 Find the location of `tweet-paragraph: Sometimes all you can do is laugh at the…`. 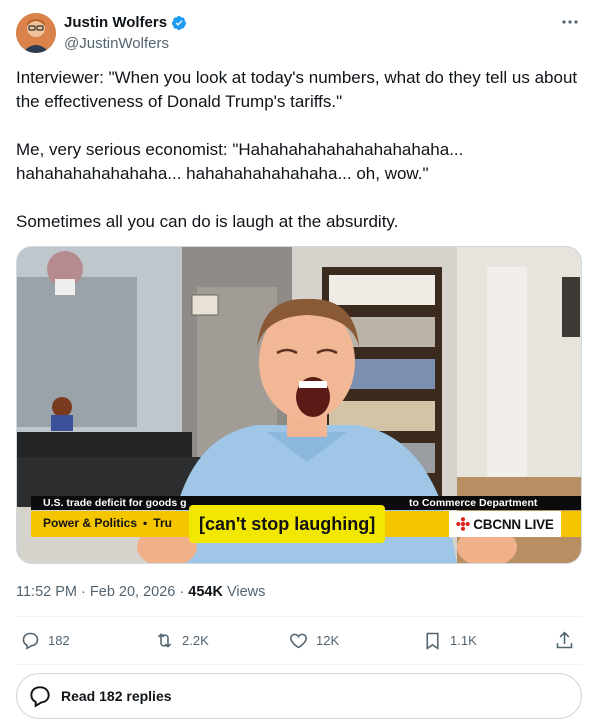

tweet-paragraph: Sometimes all you can do is laugh at the… is located at coordinates (207, 221).